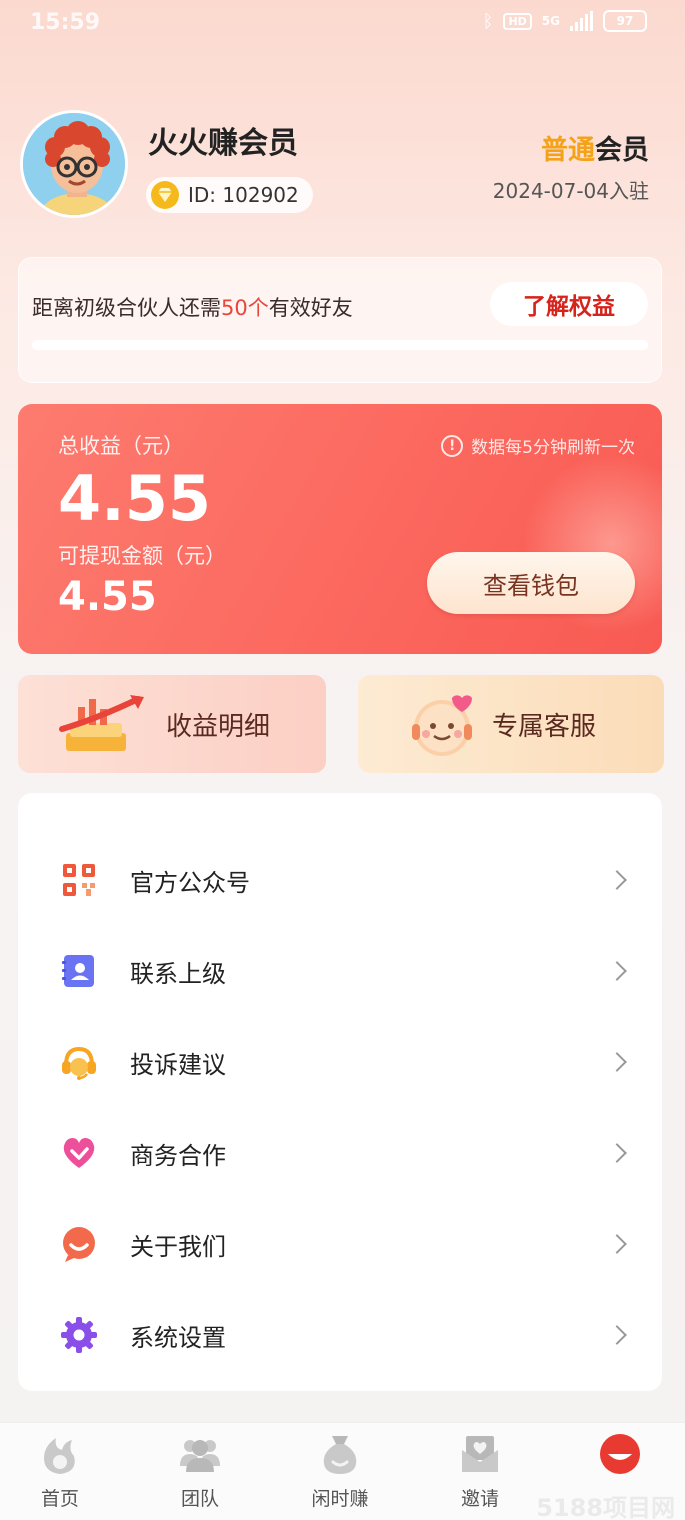 The height and width of the screenshot is (1520, 685). Describe the element at coordinates (134, 498) in the screenshot. I see `total-earnings-value: 4.55` at that location.